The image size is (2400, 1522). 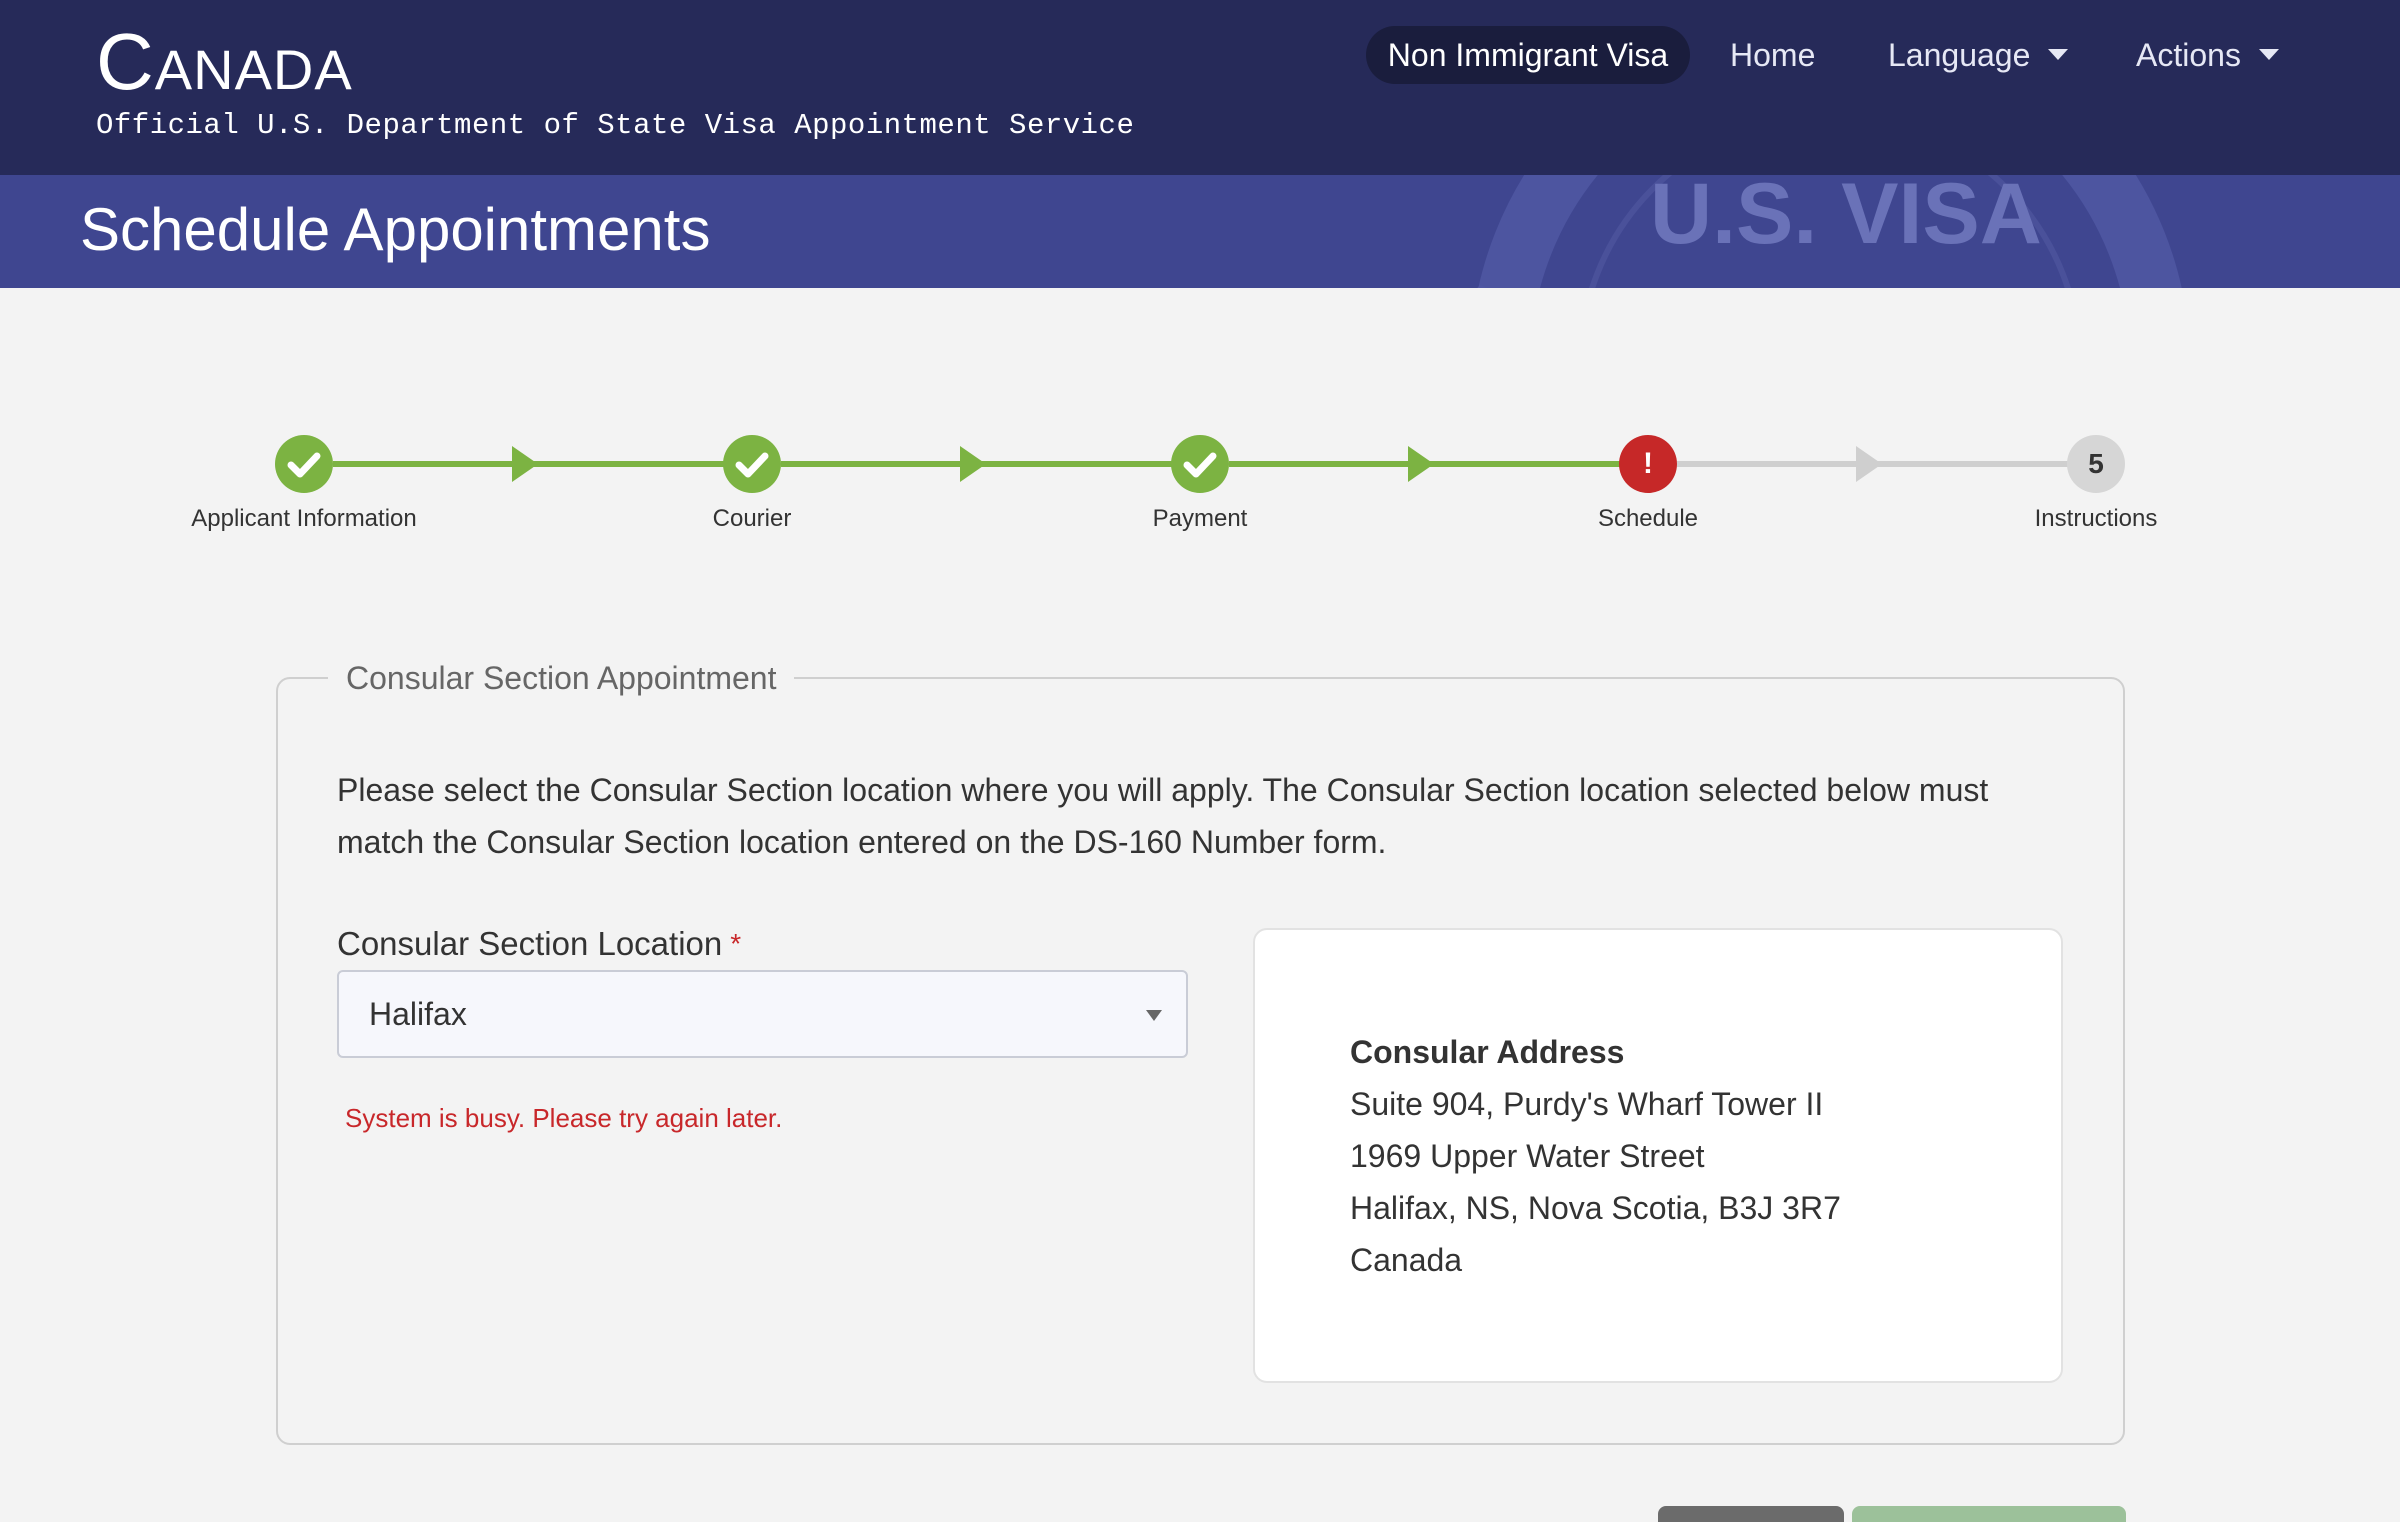 I want to click on address-line: Canada, so click(x=1406, y=1260).